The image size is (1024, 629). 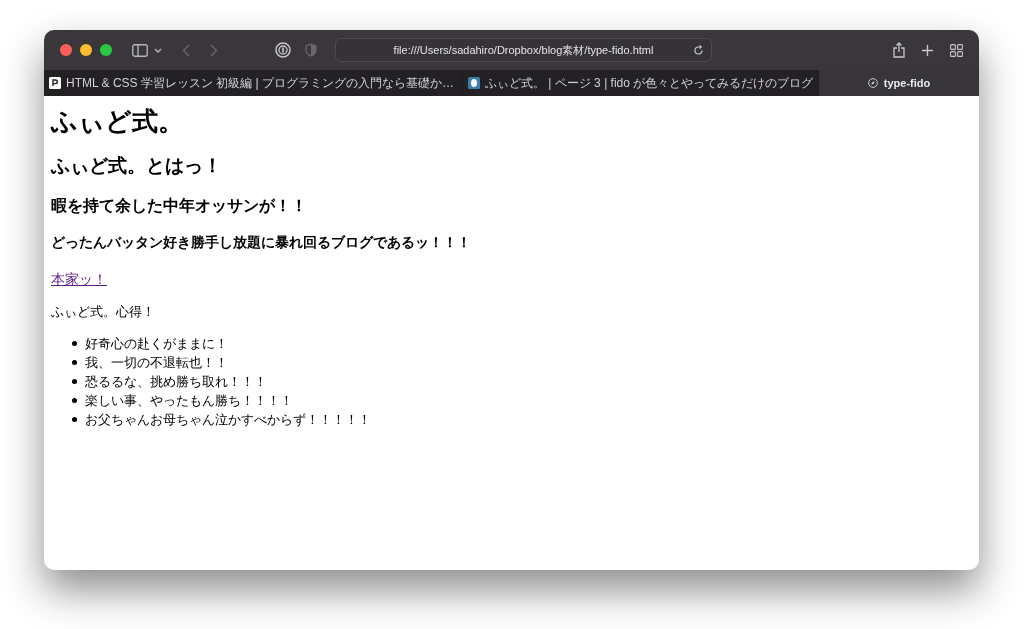 I want to click on list-item: 恐るるな、挑め勝ち取れ！！！, so click(x=176, y=381).